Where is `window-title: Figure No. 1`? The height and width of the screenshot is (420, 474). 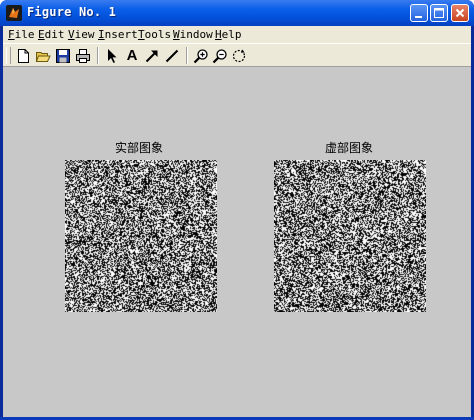 window-title: Figure No. 1 is located at coordinates (72, 12).